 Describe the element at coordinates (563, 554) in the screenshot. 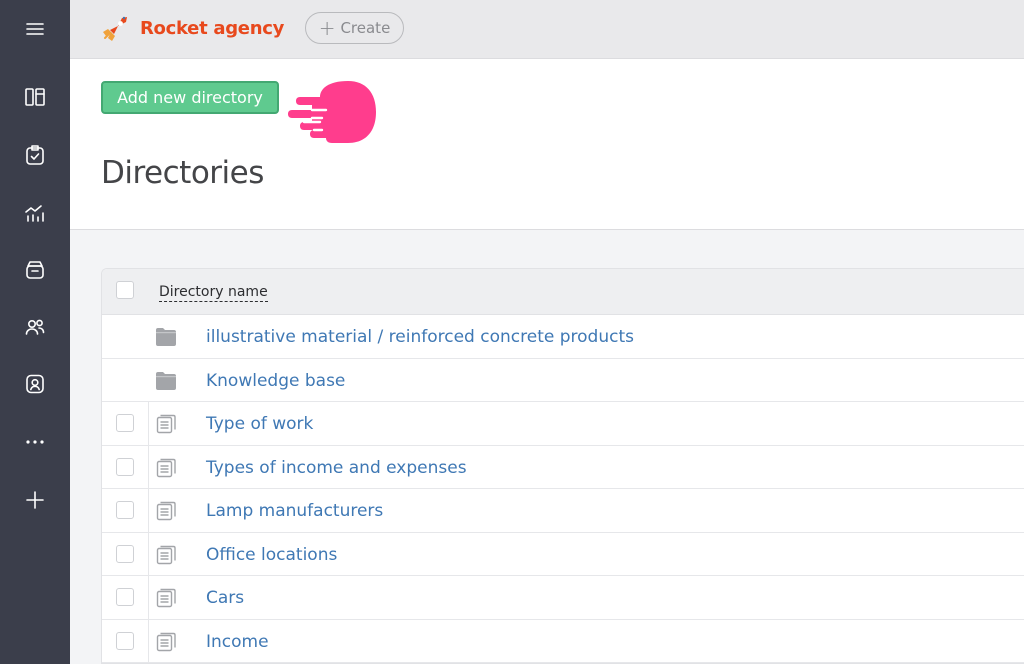

I see `table-row: Office locations` at that location.